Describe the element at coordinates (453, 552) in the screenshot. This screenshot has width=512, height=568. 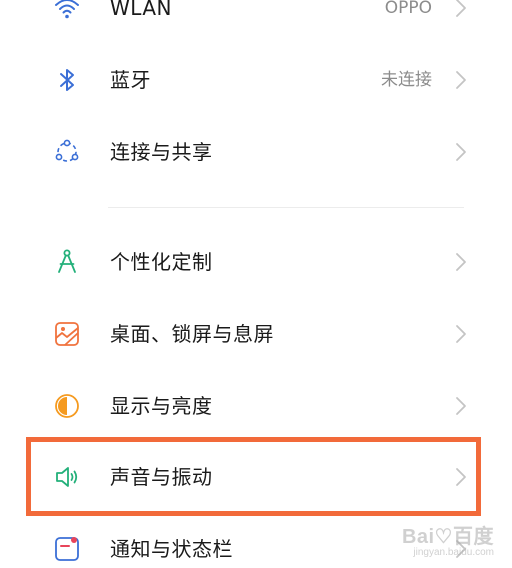
I see `watermark-sub: jingyan.baidu.com` at that location.